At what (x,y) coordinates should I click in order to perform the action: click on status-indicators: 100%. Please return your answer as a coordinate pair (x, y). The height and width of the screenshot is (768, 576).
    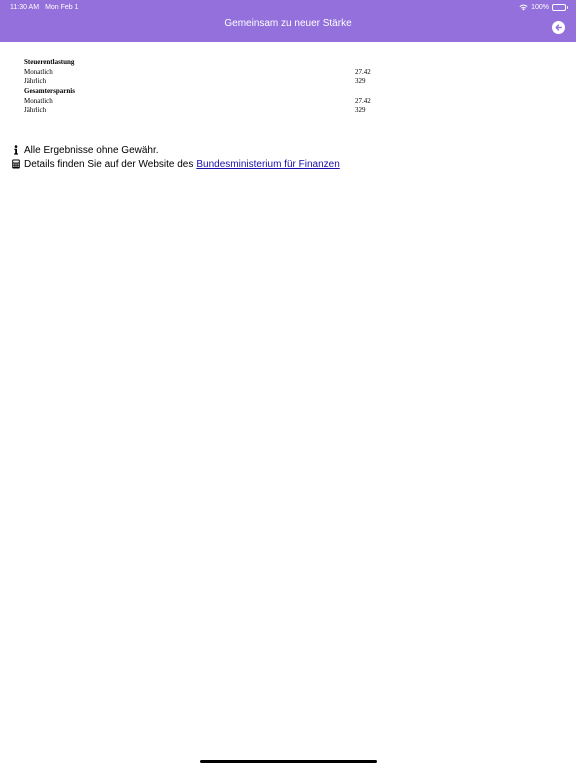
    Looking at the image, I should click on (543, 7).